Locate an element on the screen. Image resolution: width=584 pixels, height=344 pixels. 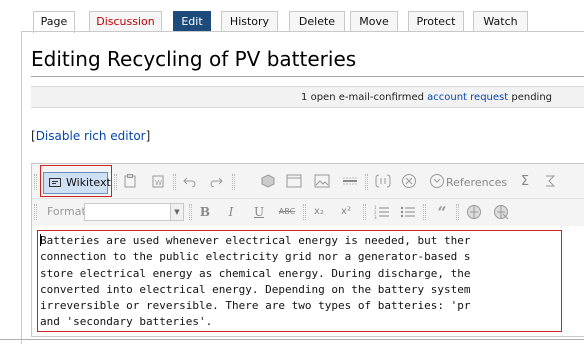
disable-rich-editor-link: Disable rich editor is located at coordinates (91, 136).